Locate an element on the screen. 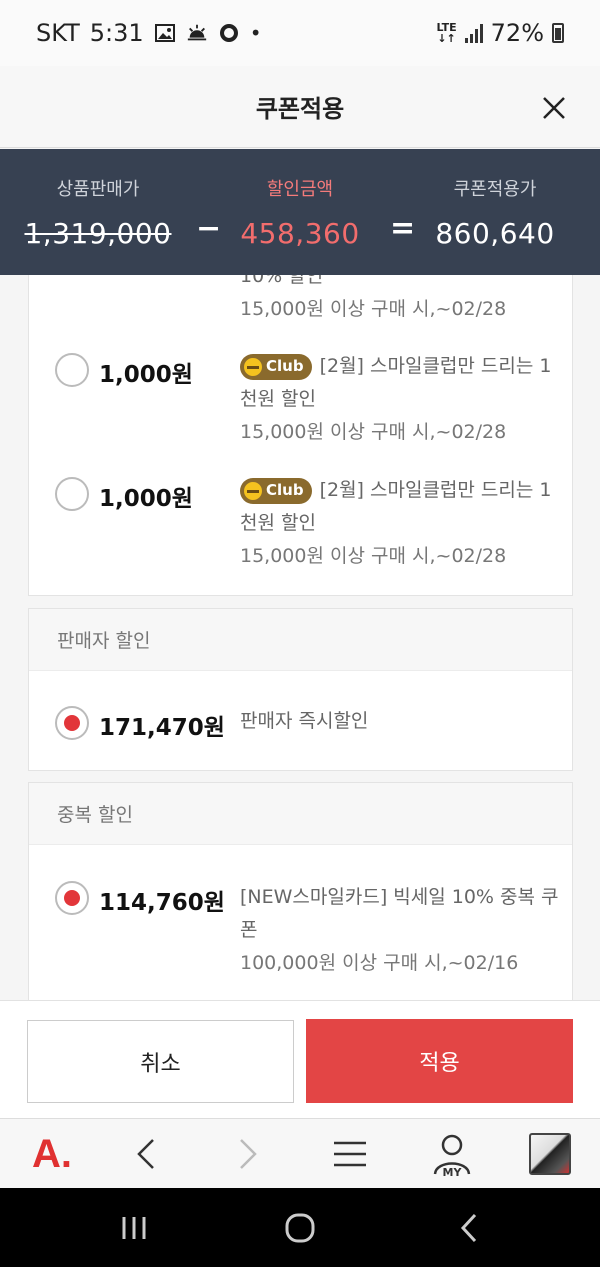  duplicate-discount-amount: 114,760원 is located at coordinates (162, 903).